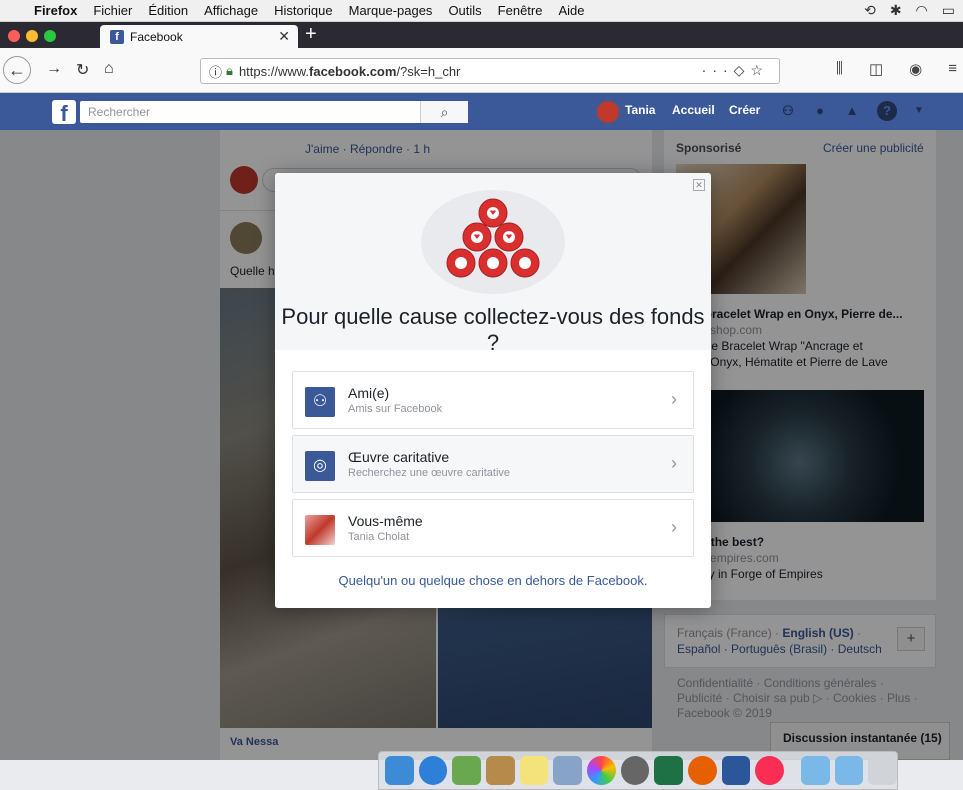 Image resolution: width=963 pixels, height=790 pixels. Describe the element at coordinates (952, 69) in the screenshot. I see `hamburger-menu-icon: ≡` at that location.